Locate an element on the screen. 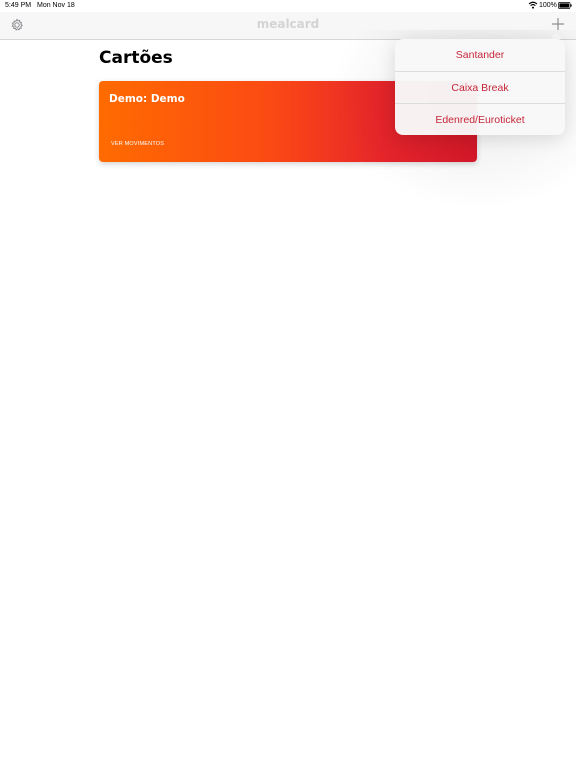 This screenshot has height=768, width=576. battery-icon is located at coordinates (565, 5).